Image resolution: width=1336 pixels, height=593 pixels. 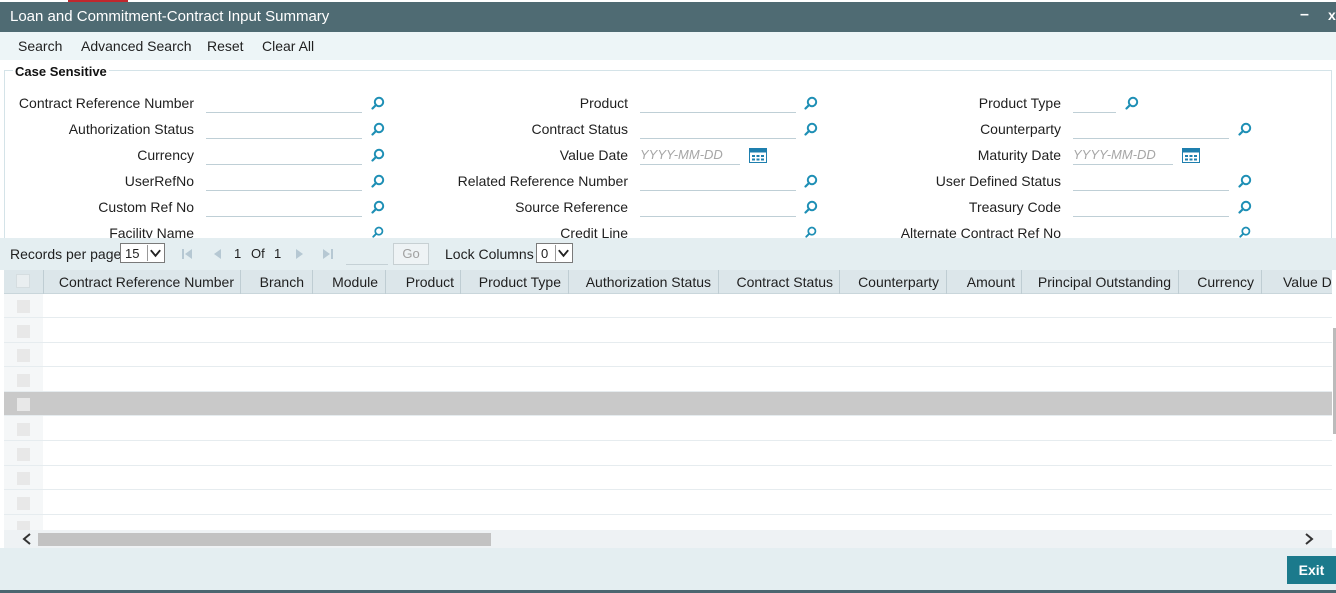 What do you see at coordinates (1151, 207) in the screenshot?
I see `treasury-code-input` at bounding box center [1151, 207].